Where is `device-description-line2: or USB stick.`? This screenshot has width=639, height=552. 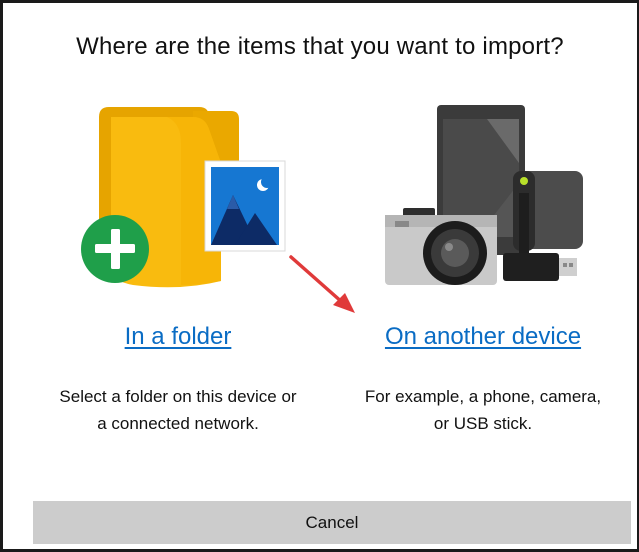
device-description-line2: or USB stick. is located at coordinates (483, 423).